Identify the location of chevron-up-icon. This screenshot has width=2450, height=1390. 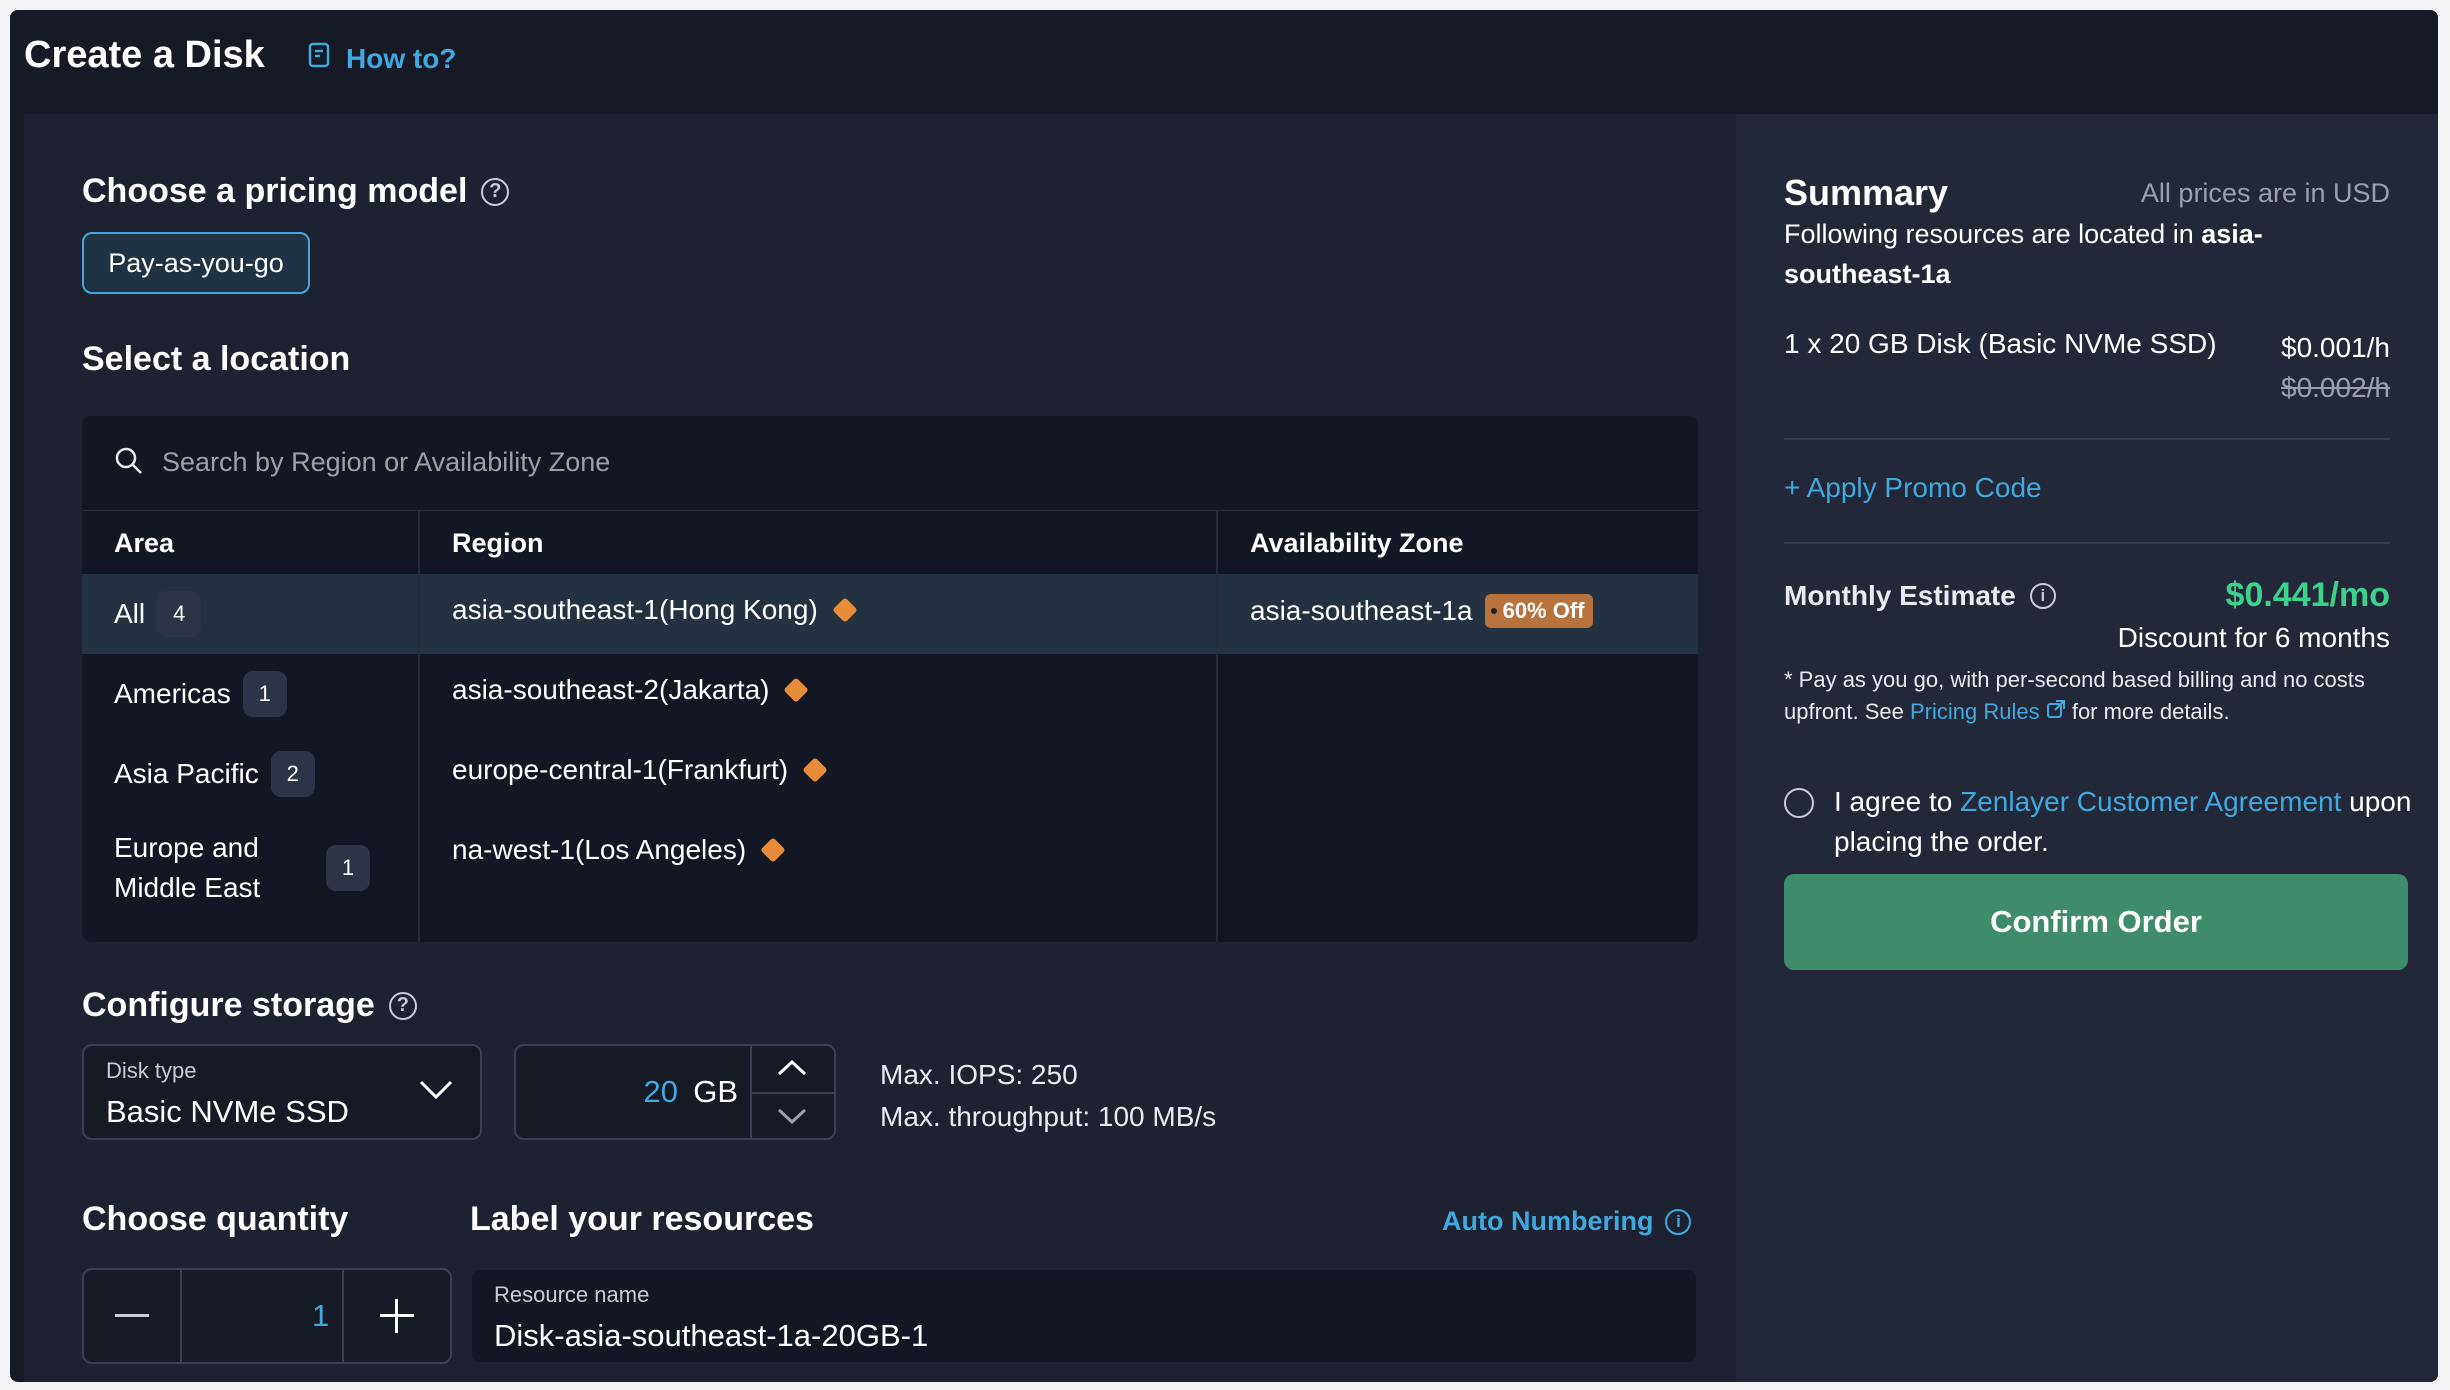
(792, 1070).